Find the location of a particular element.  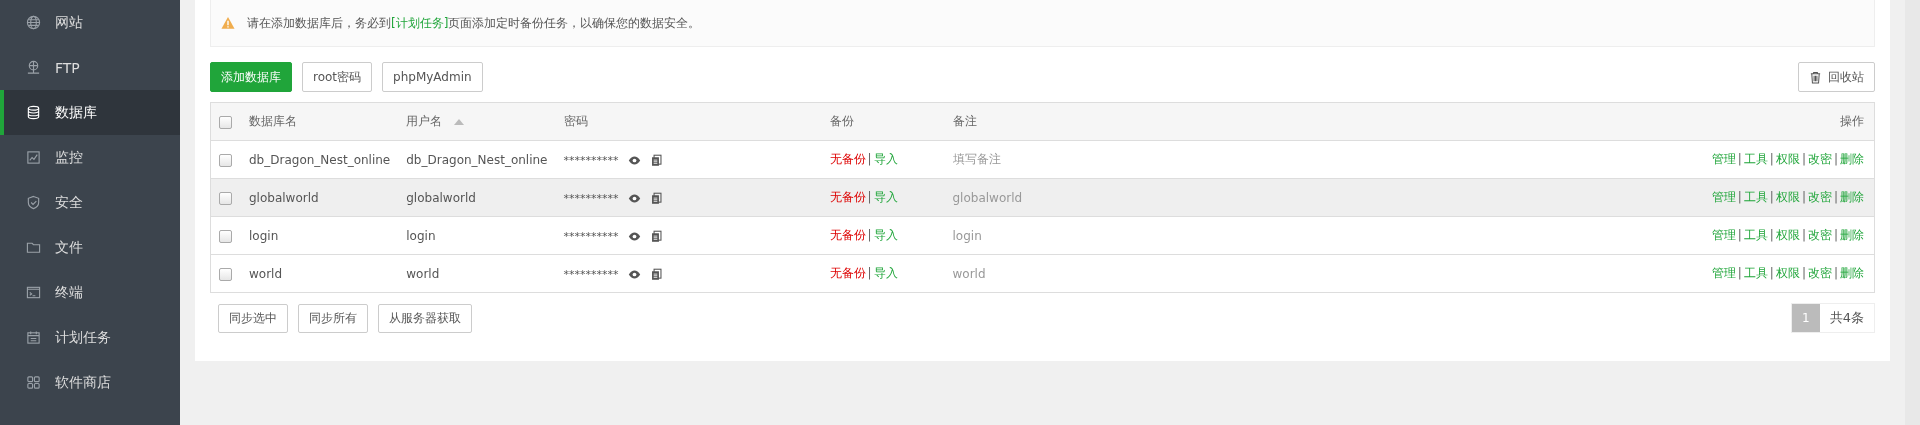

table-row: world world ********** 无备份 | 导入 world 管理 | 工具 | 权限 | 改密 | 删除 is located at coordinates (1042, 273).